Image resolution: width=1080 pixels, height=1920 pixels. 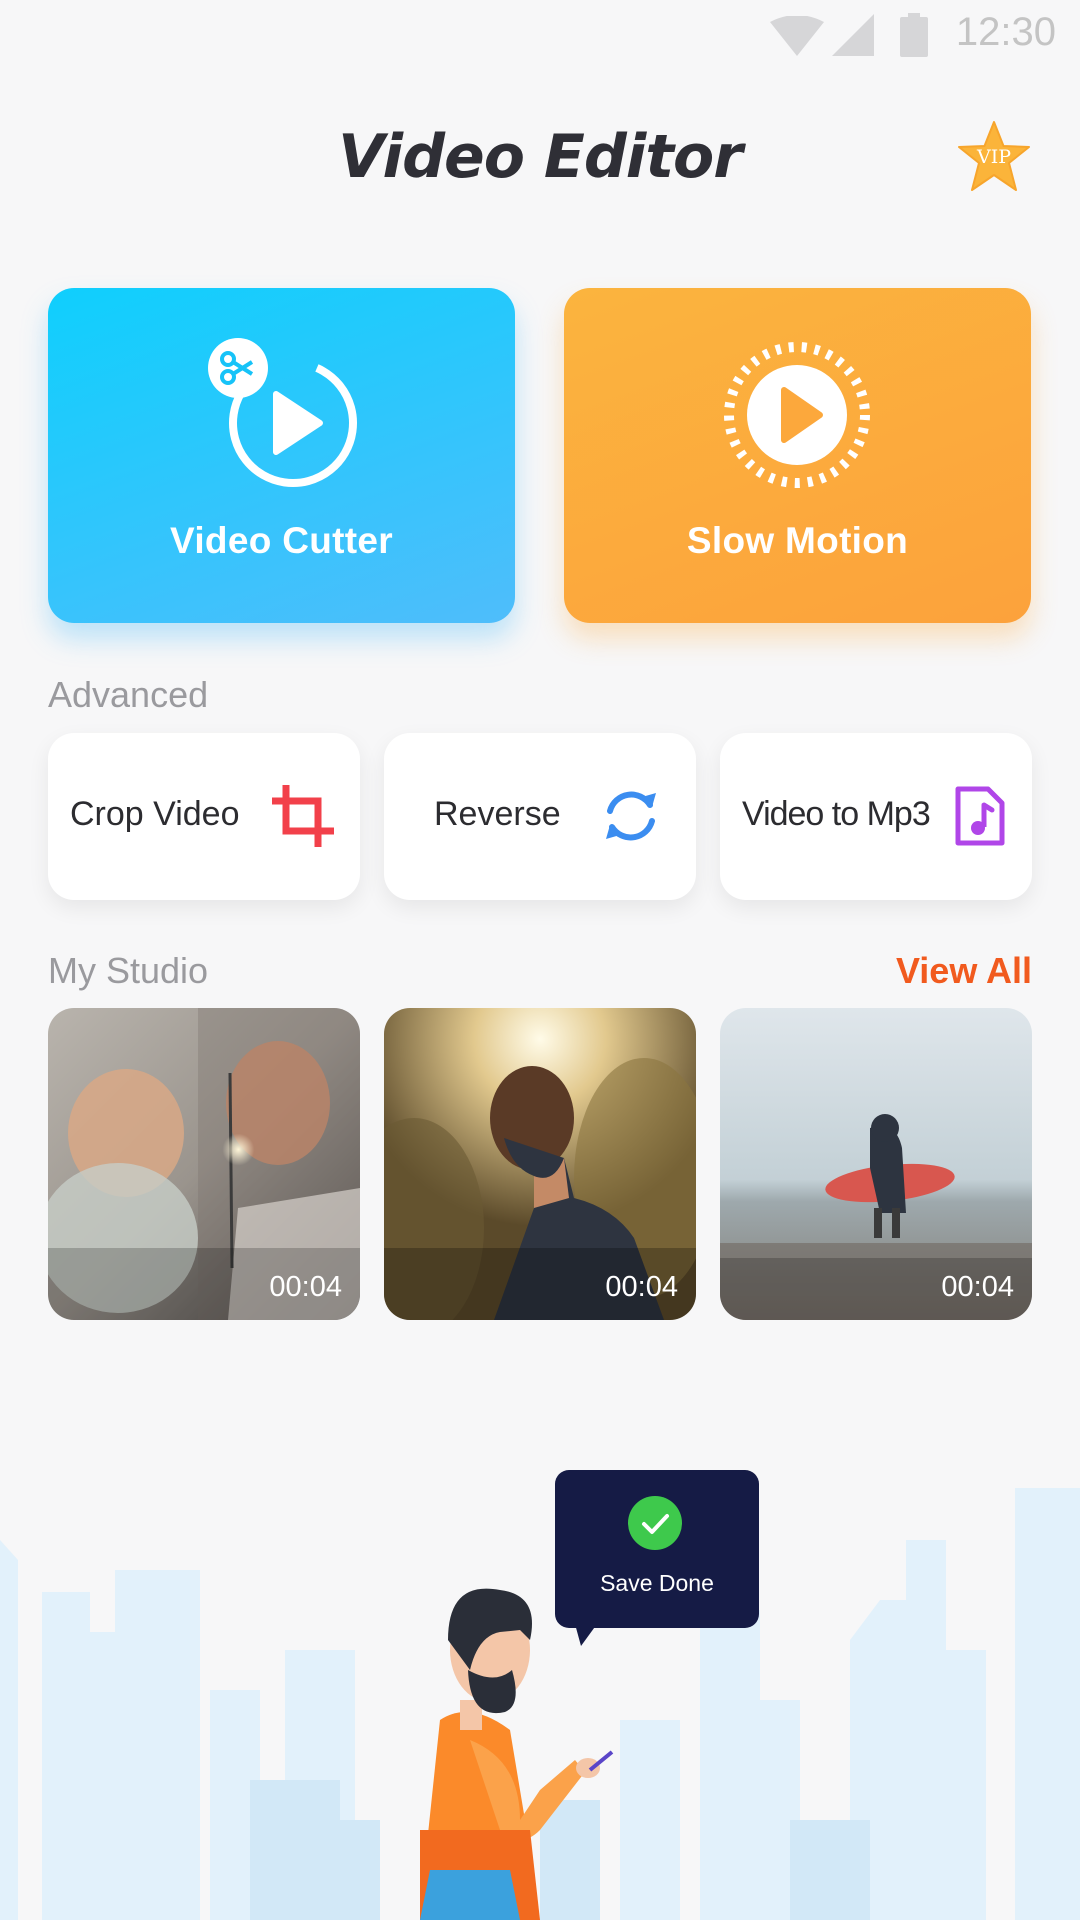 I want to click on view-all-link: View All, so click(x=964, y=971).